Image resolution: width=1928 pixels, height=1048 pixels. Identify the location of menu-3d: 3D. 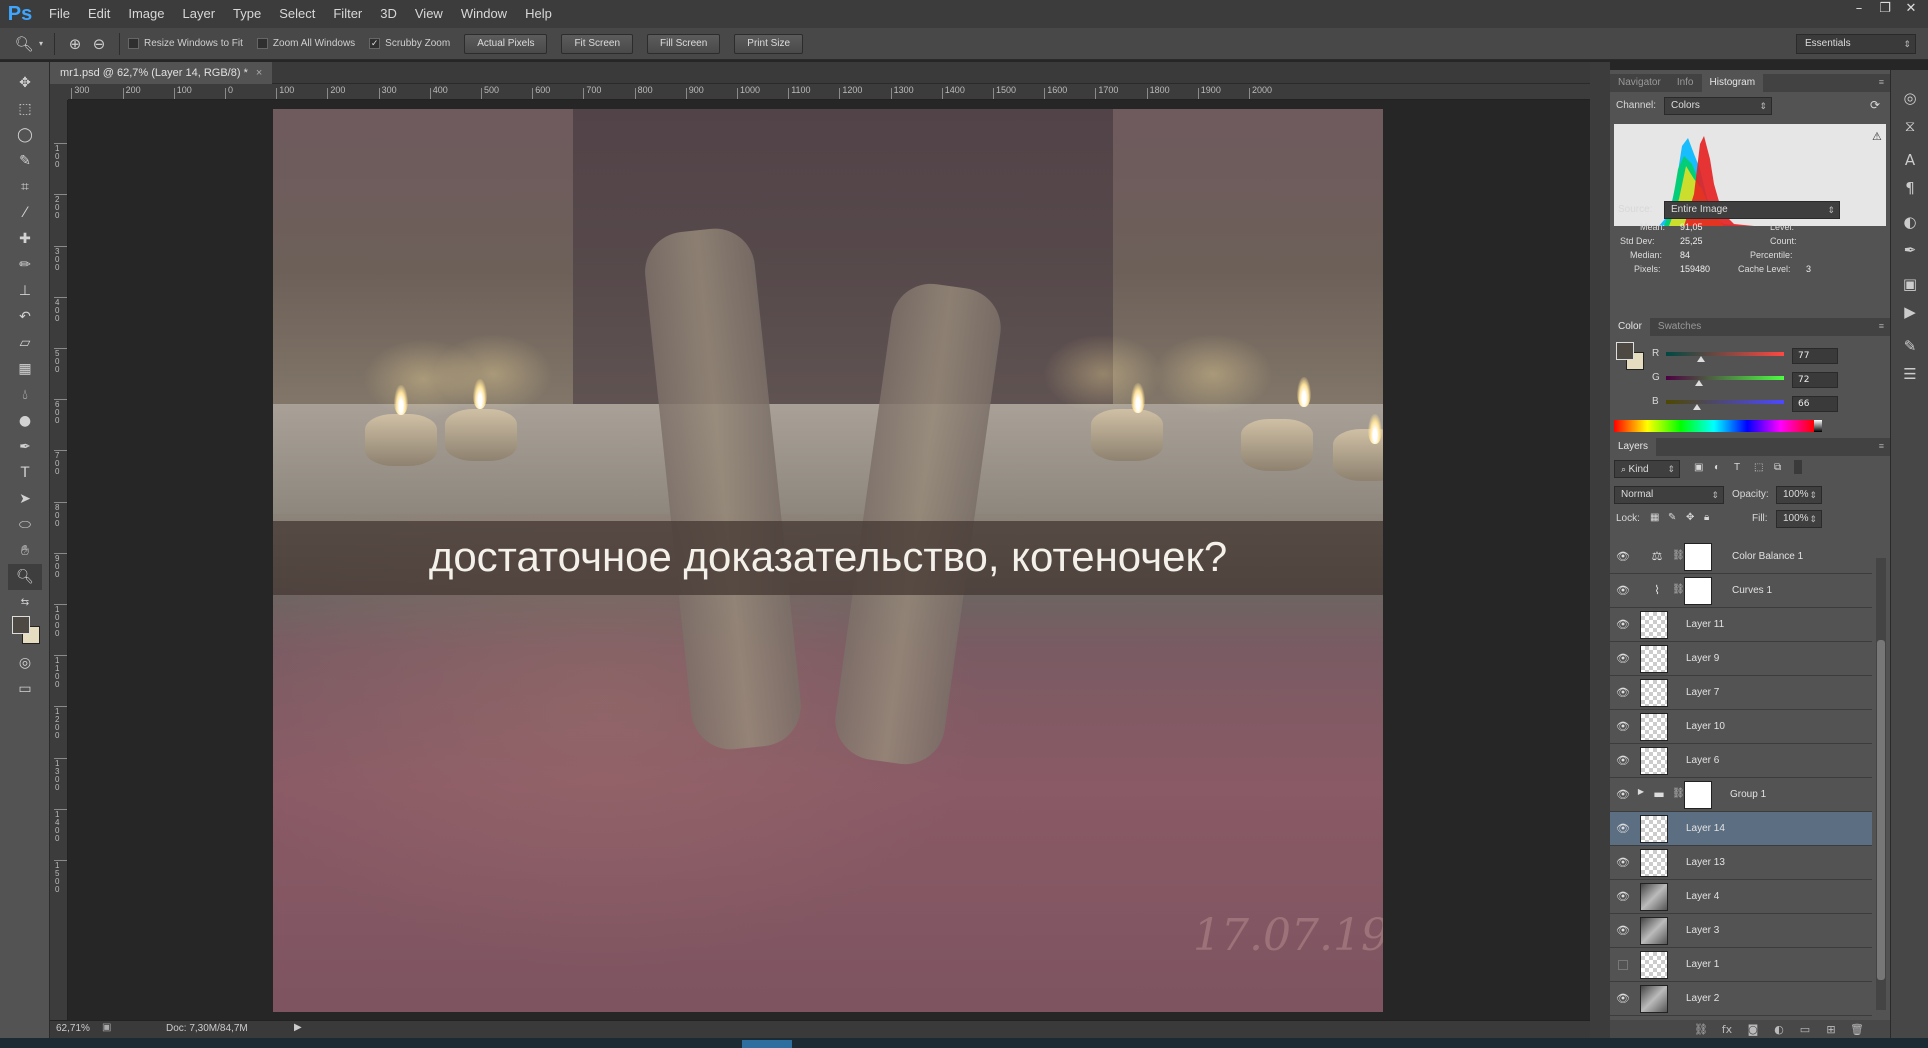
(388, 14).